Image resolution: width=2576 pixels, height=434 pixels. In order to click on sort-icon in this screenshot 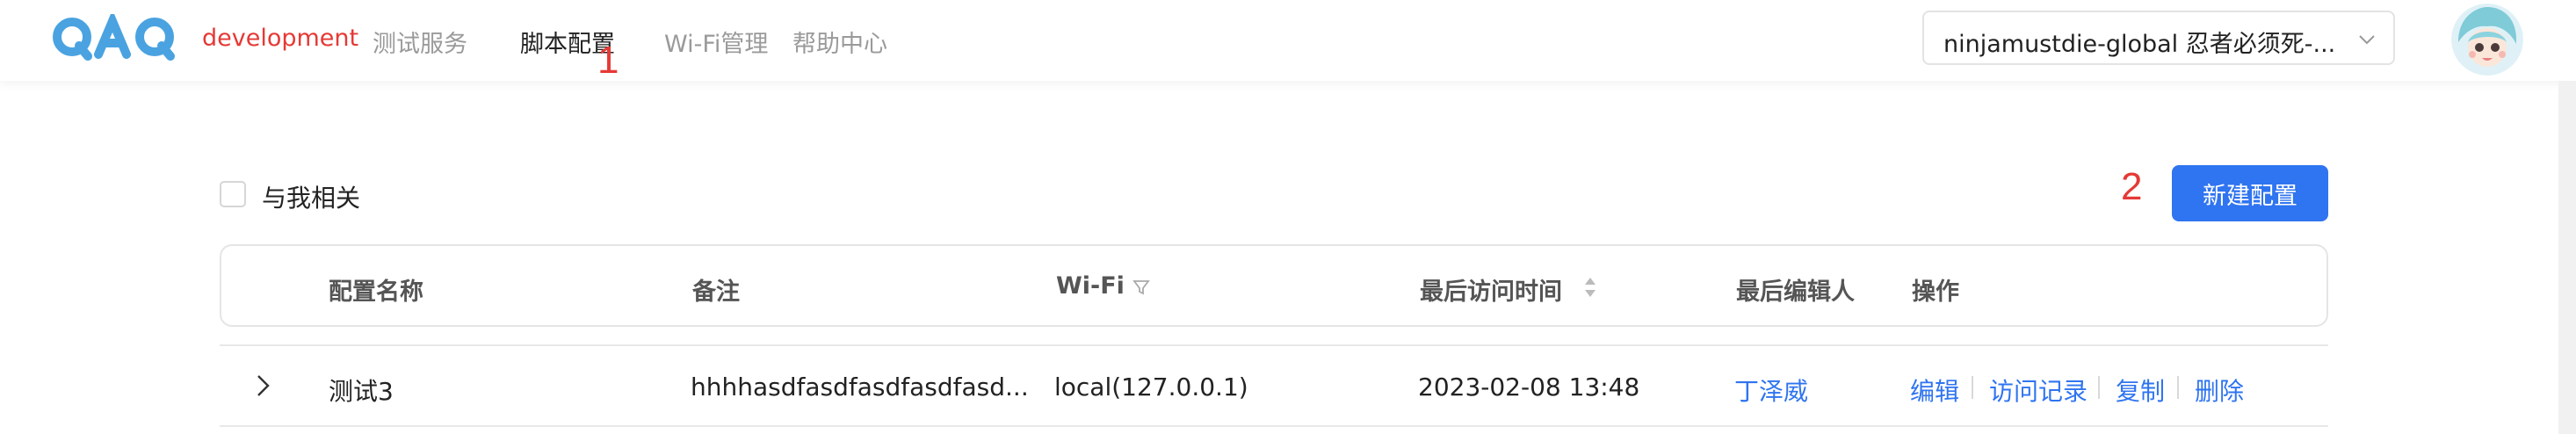, I will do `click(1590, 287)`.